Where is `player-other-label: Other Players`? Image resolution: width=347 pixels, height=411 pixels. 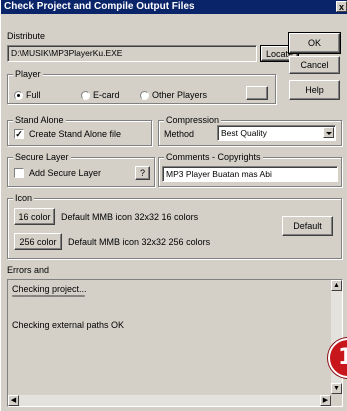 player-other-label: Other Players is located at coordinates (180, 95).